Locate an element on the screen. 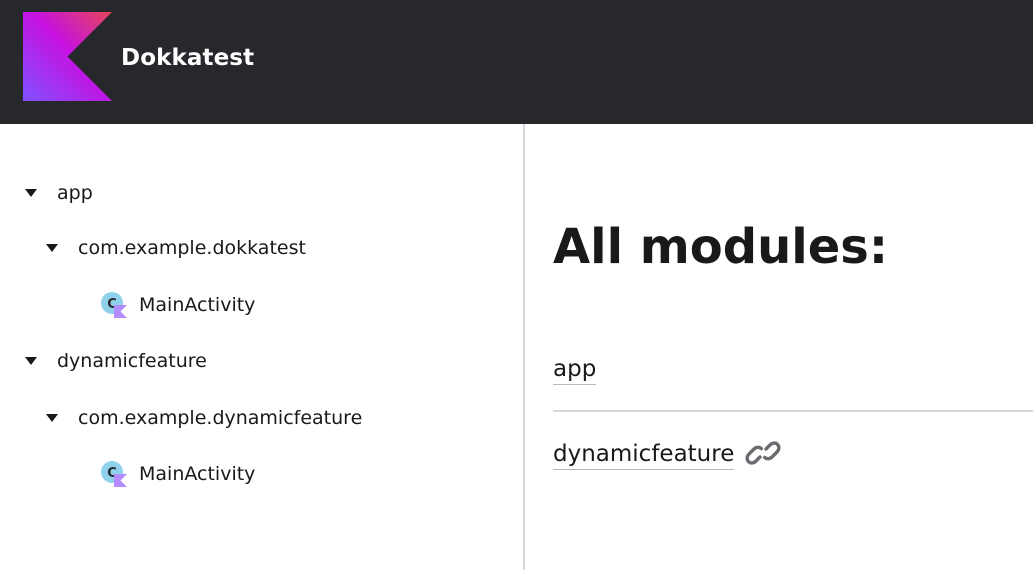  brand-name: Dokkatest is located at coordinates (187, 58).